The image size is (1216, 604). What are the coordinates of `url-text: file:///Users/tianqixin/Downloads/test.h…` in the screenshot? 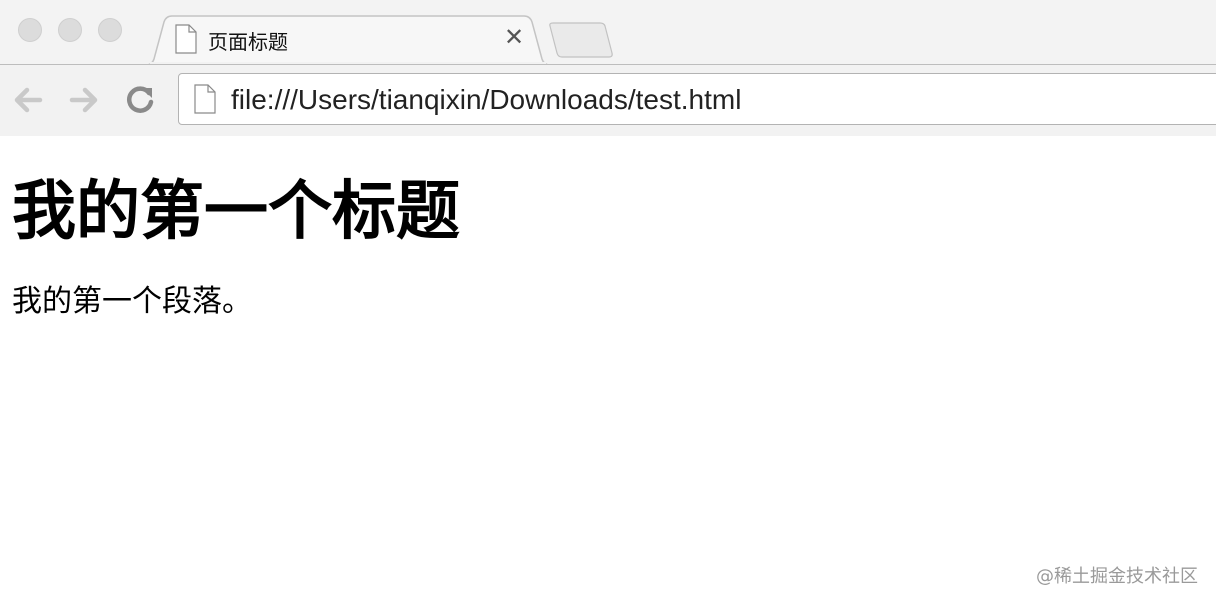 It's located at (486, 100).